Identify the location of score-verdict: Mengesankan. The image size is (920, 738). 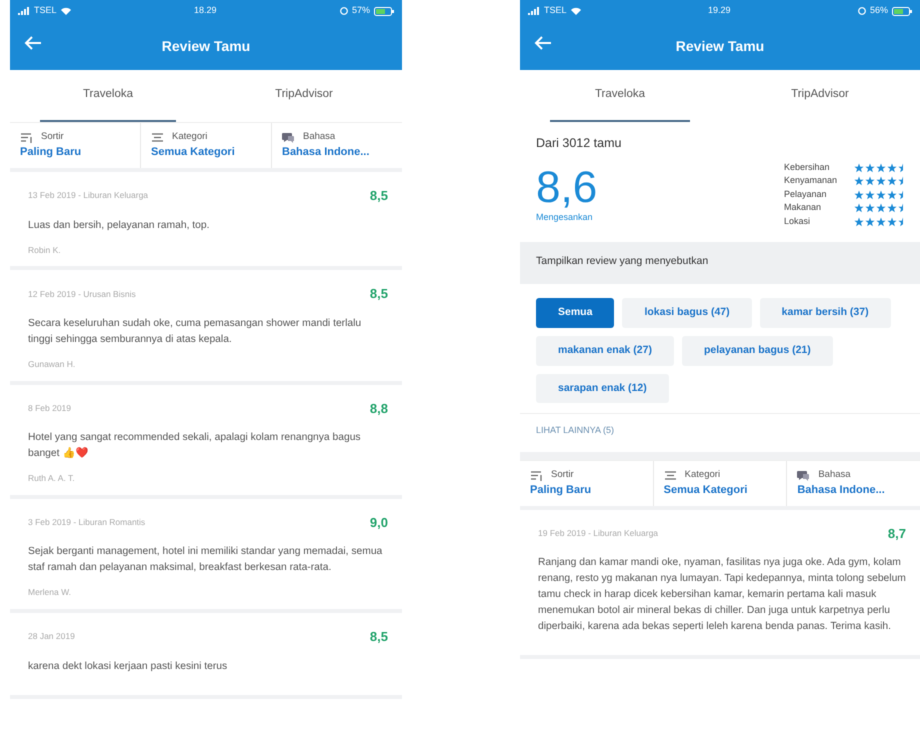
(565, 217).